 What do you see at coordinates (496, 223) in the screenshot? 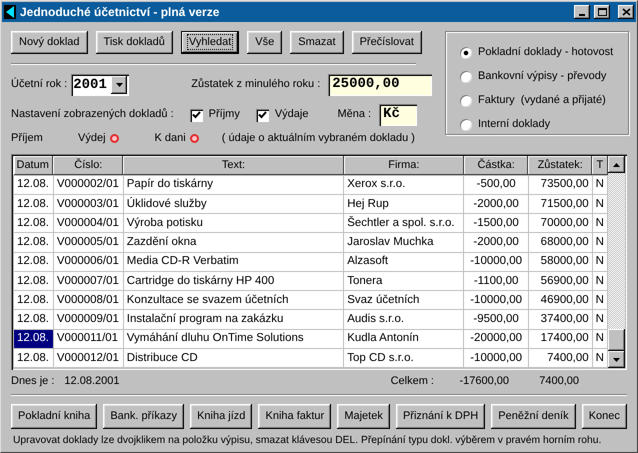
I see `table-cell: -1500,00` at bounding box center [496, 223].